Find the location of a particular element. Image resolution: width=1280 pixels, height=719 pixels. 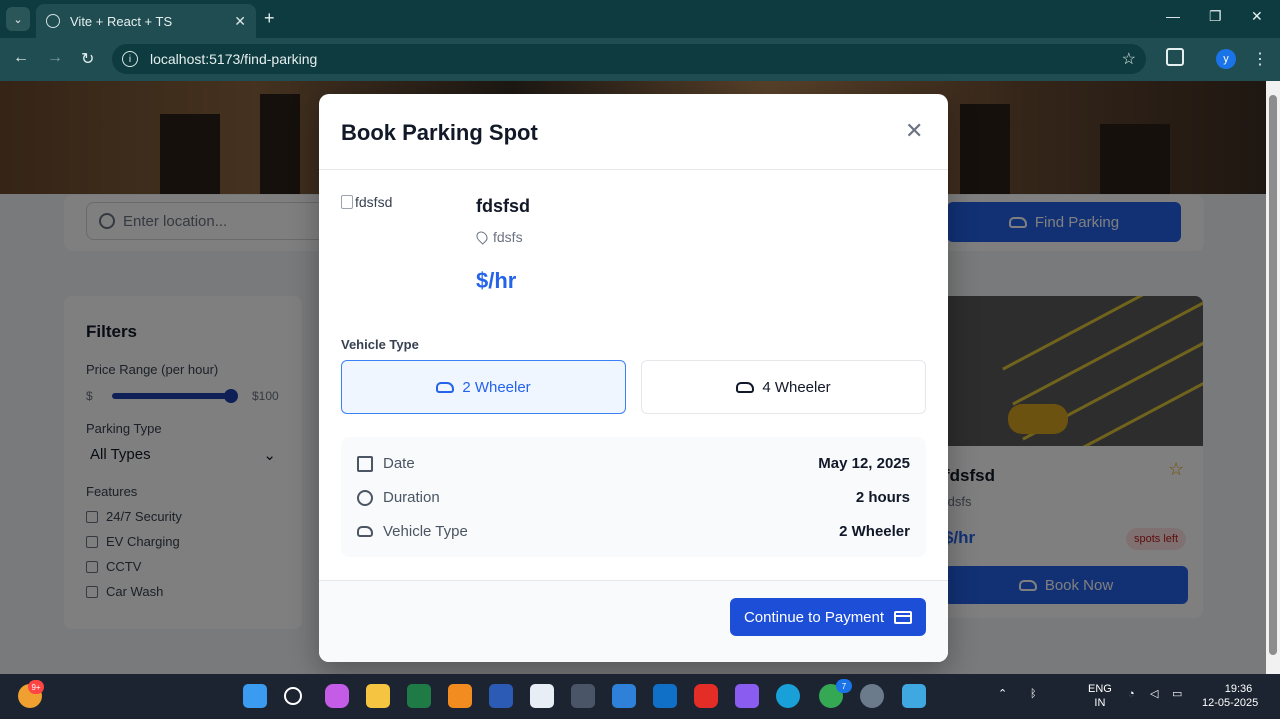

profile-avatar: y is located at coordinates (1226, 59).